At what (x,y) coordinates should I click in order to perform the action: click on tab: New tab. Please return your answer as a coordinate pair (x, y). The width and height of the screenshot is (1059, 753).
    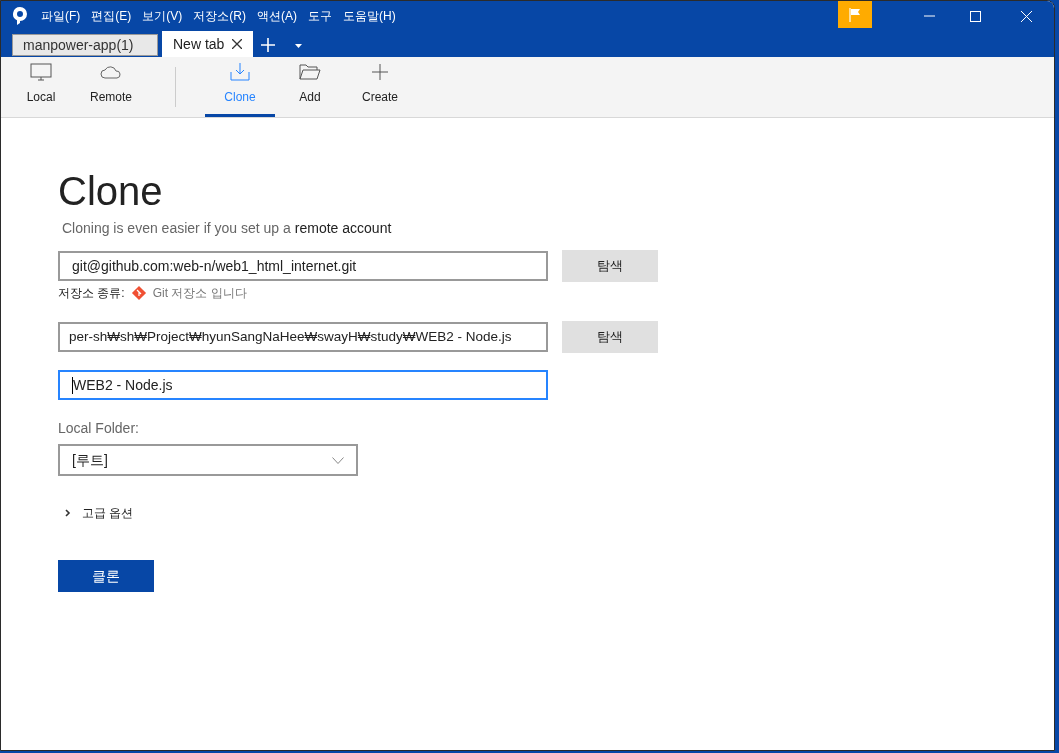
    Looking at the image, I should click on (208, 44).